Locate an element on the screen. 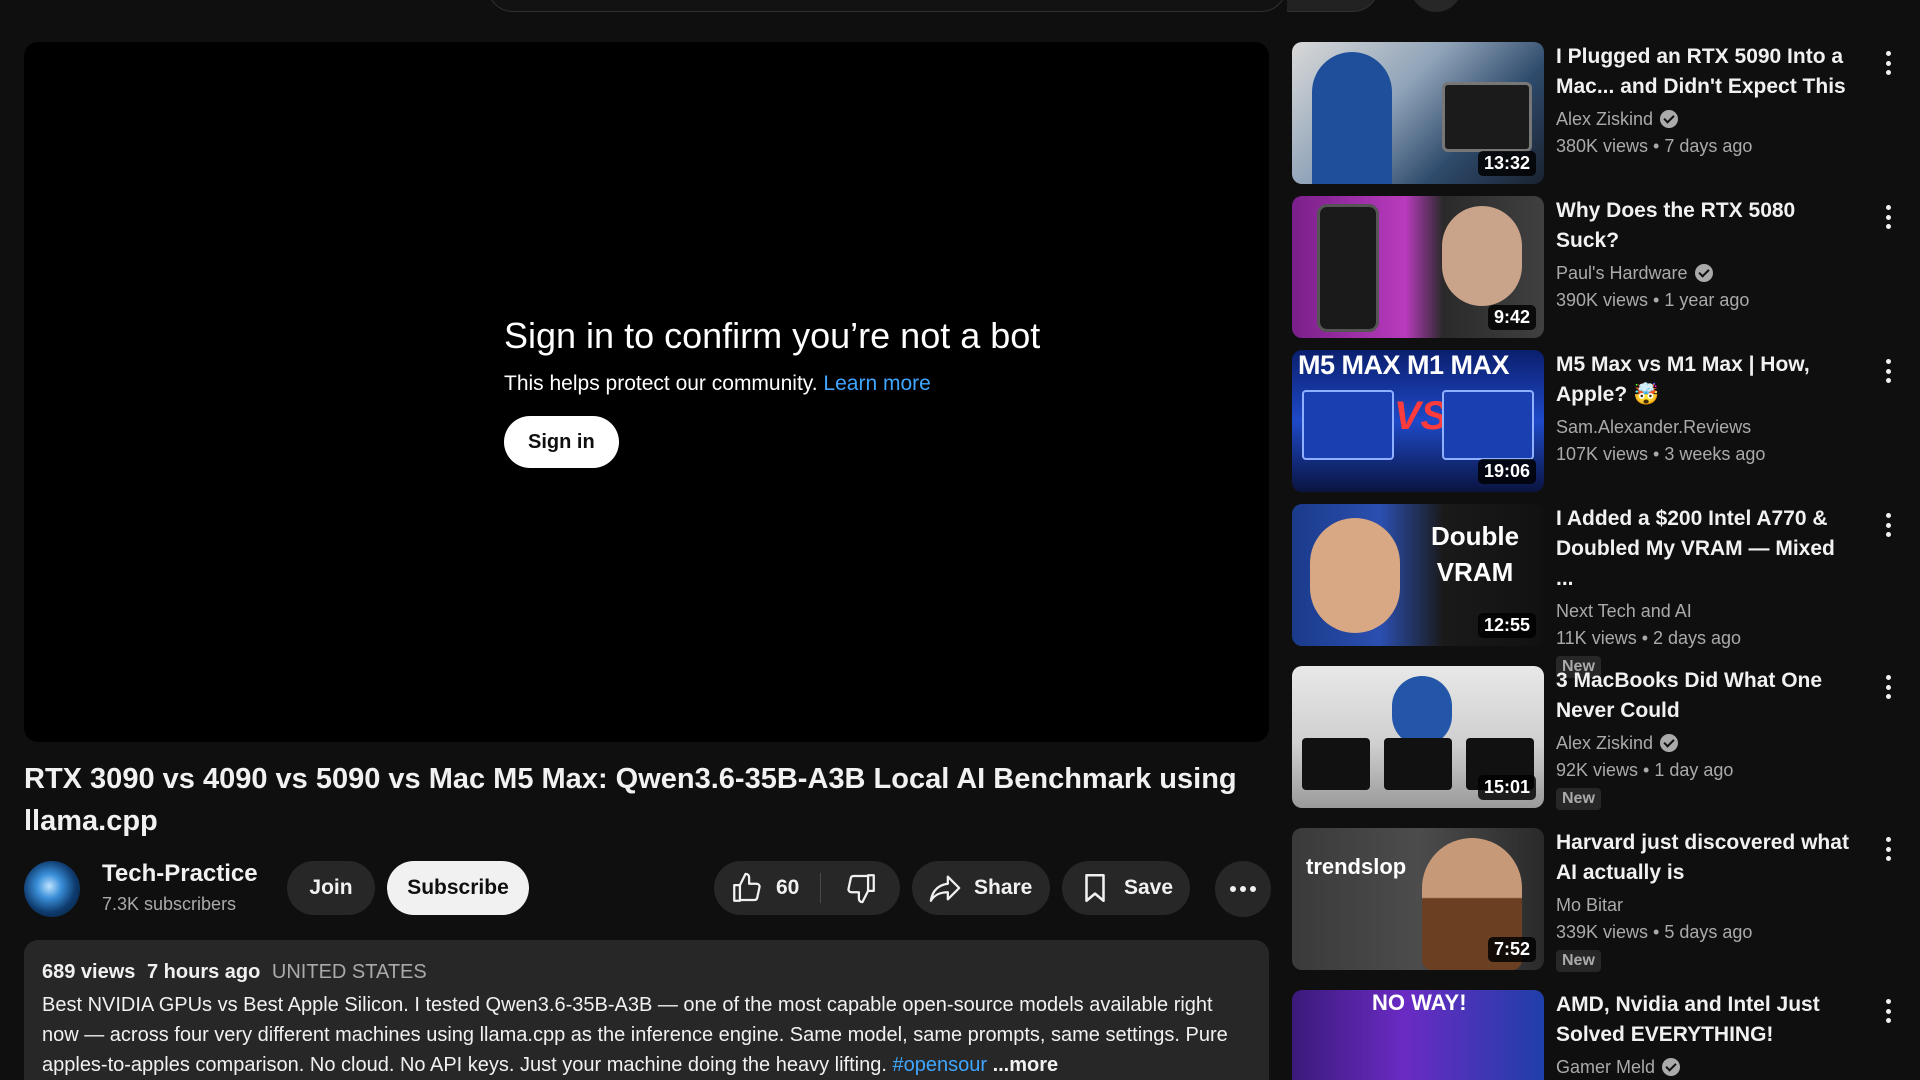  recommendation-channel: Mo Bitar is located at coordinates (1706, 905).